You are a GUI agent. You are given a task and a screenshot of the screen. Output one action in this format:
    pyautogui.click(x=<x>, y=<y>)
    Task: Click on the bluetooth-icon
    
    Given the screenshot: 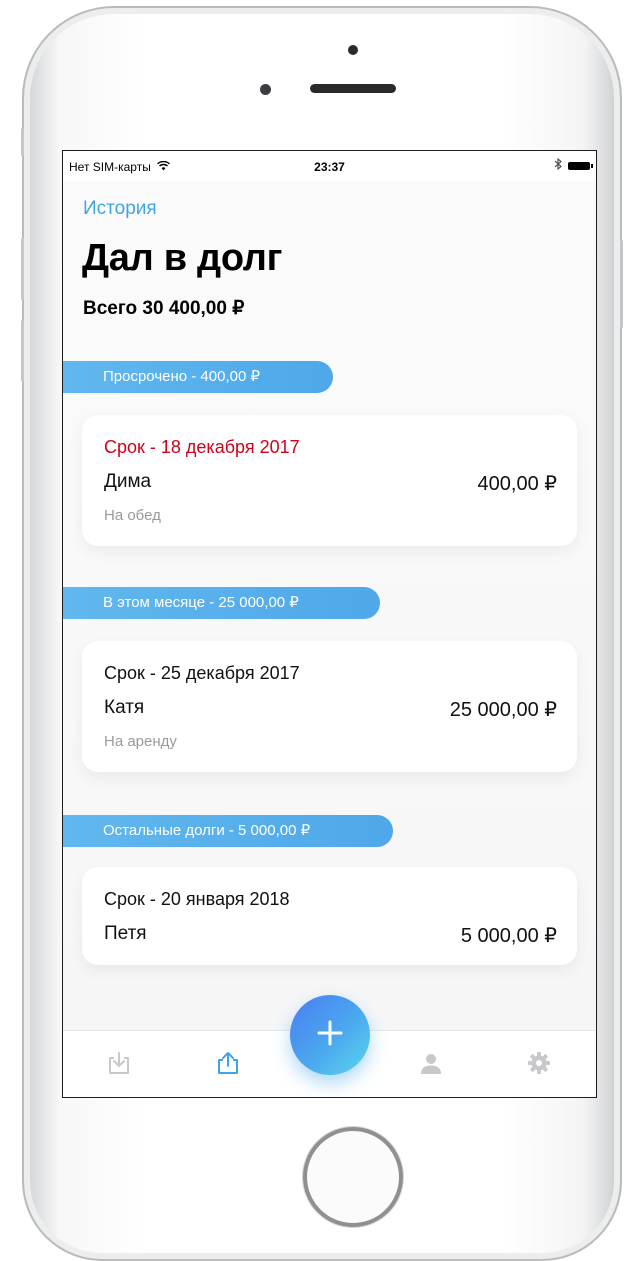 What is the action you would take?
    pyautogui.click(x=558, y=165)
    